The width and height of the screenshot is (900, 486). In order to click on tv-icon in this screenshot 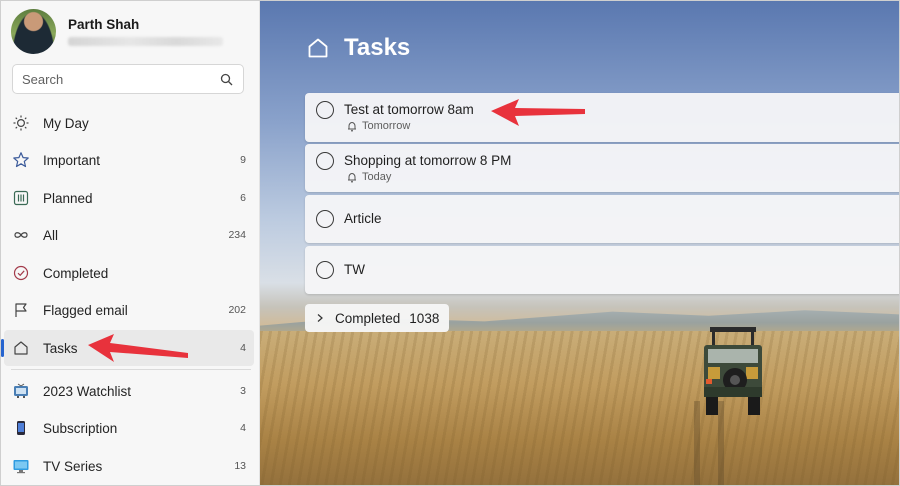, I will do `click(21, 391)`.